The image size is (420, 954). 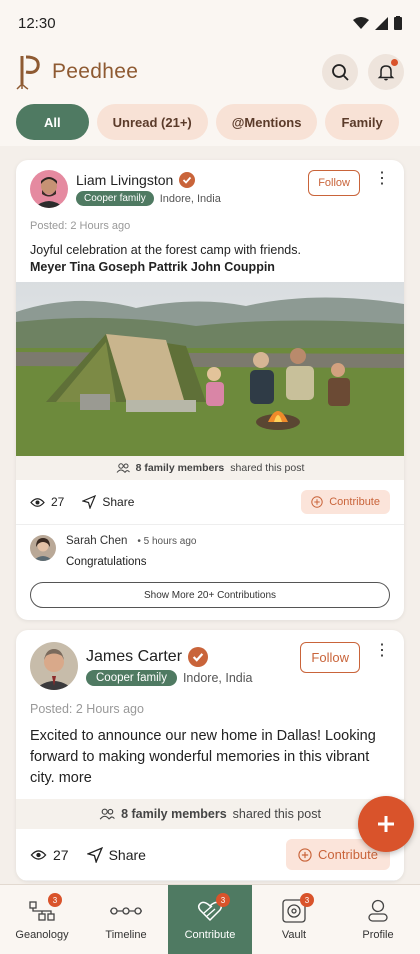 I want to click on comment-time: 5 hours ago, so click(x=170, y=541).